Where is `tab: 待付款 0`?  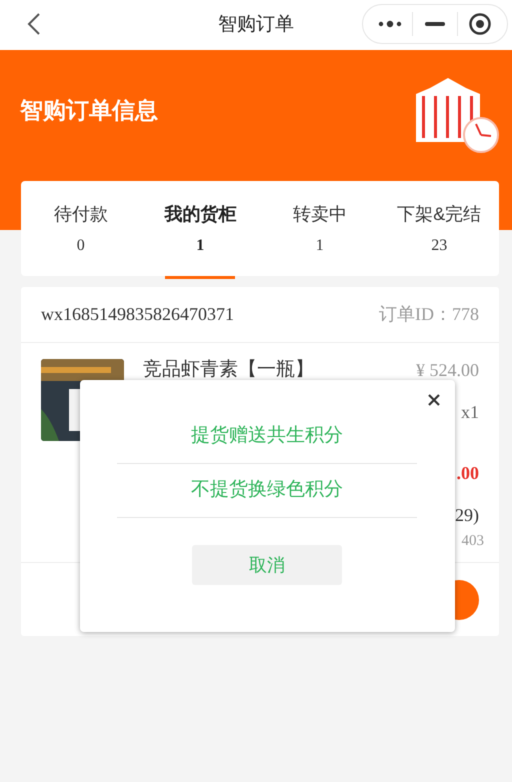 tab: 待付款 0 is located at coordinates (80, 228).